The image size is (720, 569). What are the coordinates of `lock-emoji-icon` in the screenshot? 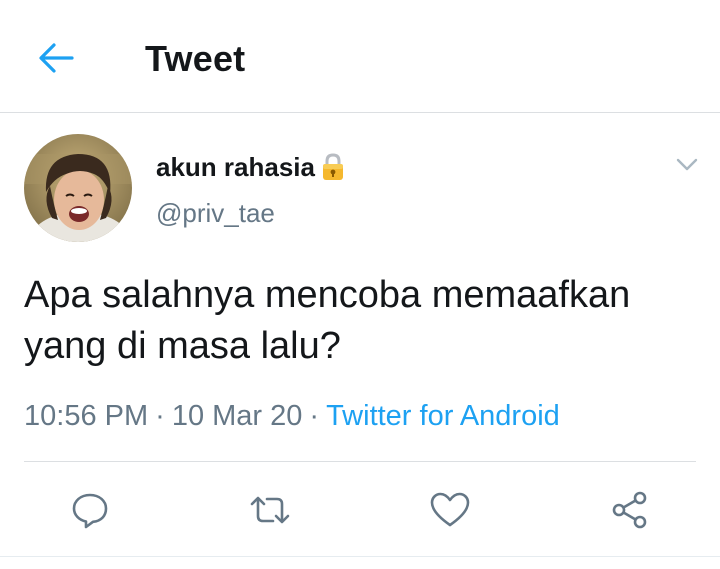 It's located at (333, 167).